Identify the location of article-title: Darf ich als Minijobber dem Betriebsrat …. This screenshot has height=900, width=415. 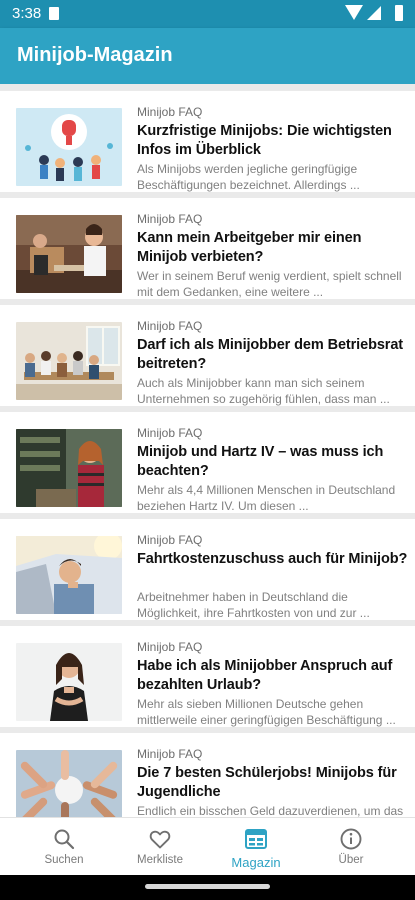
(270, 354).